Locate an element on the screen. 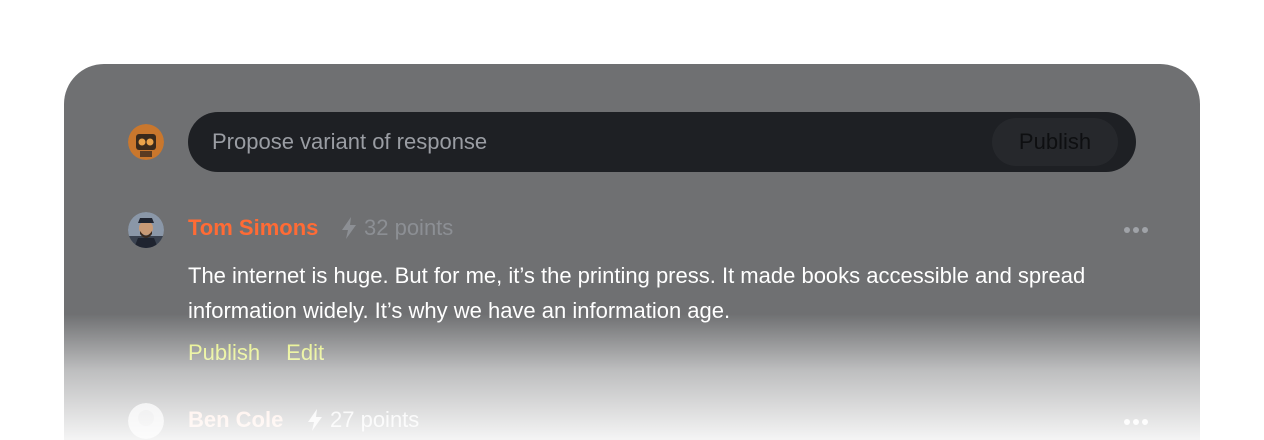 Image resolution: width=1264 pixels, height=440 pixels. comment-points: 32 points is located at coordinates (396, 228).